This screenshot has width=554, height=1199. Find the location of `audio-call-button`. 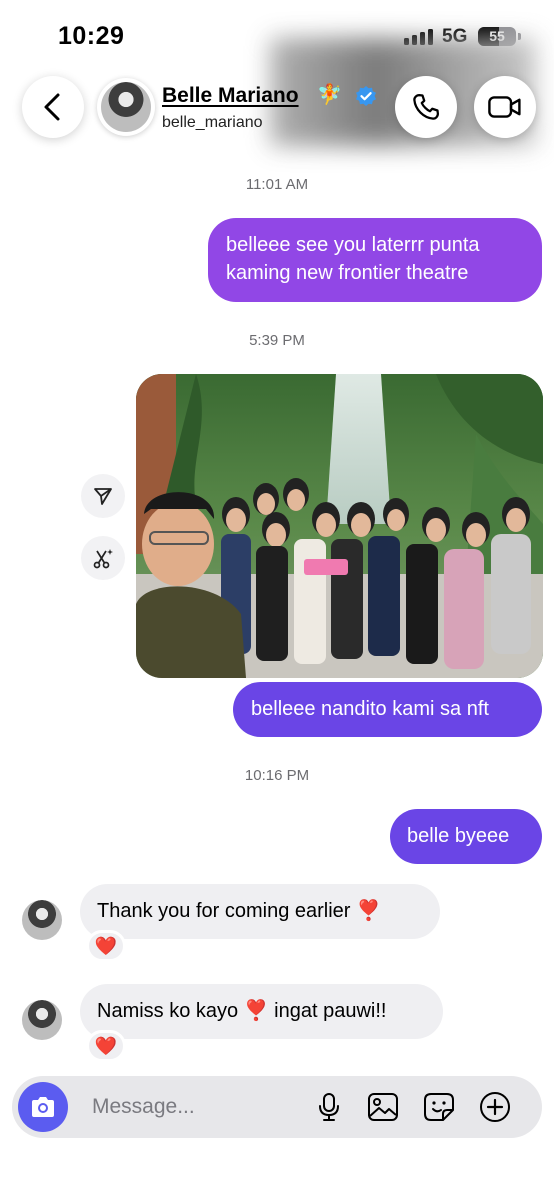

audio-call-button is located at coordinates (426, 107).